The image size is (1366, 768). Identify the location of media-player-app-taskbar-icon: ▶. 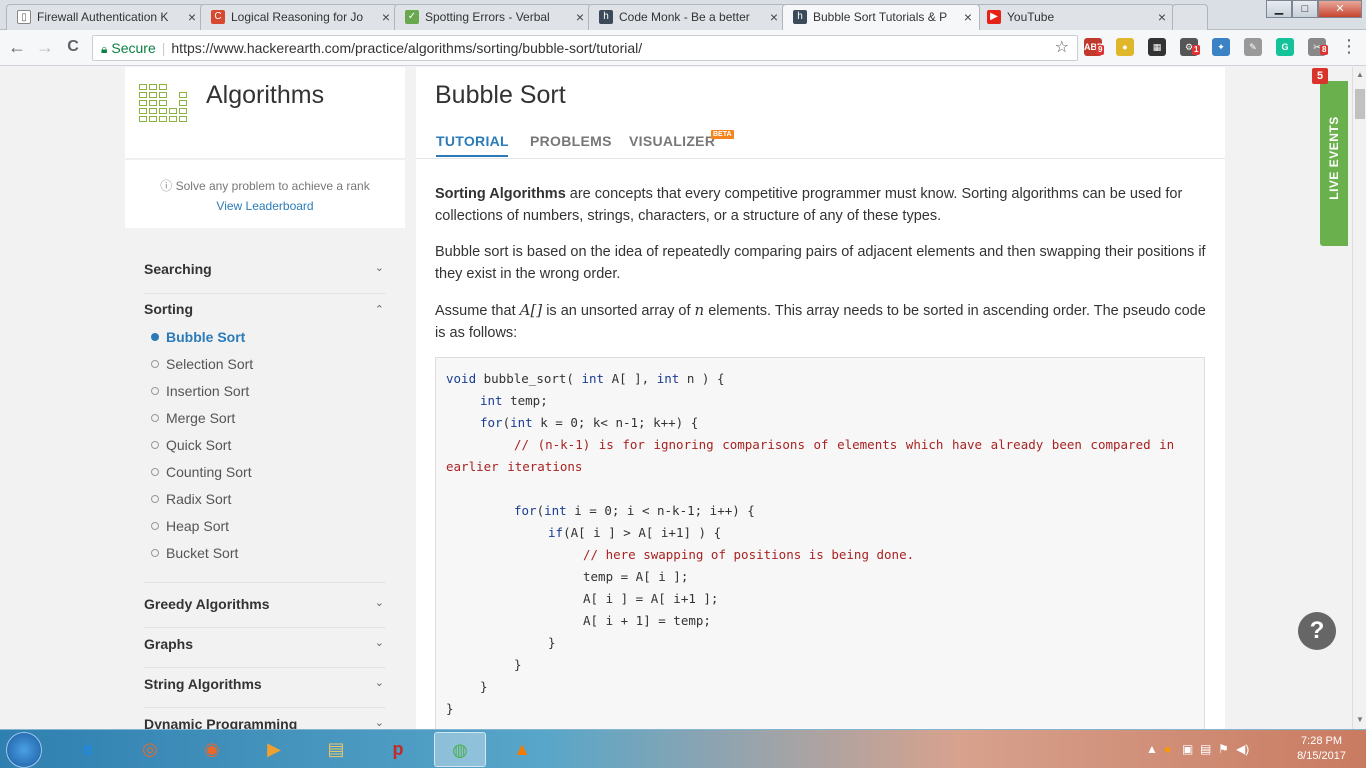
(274, 749).